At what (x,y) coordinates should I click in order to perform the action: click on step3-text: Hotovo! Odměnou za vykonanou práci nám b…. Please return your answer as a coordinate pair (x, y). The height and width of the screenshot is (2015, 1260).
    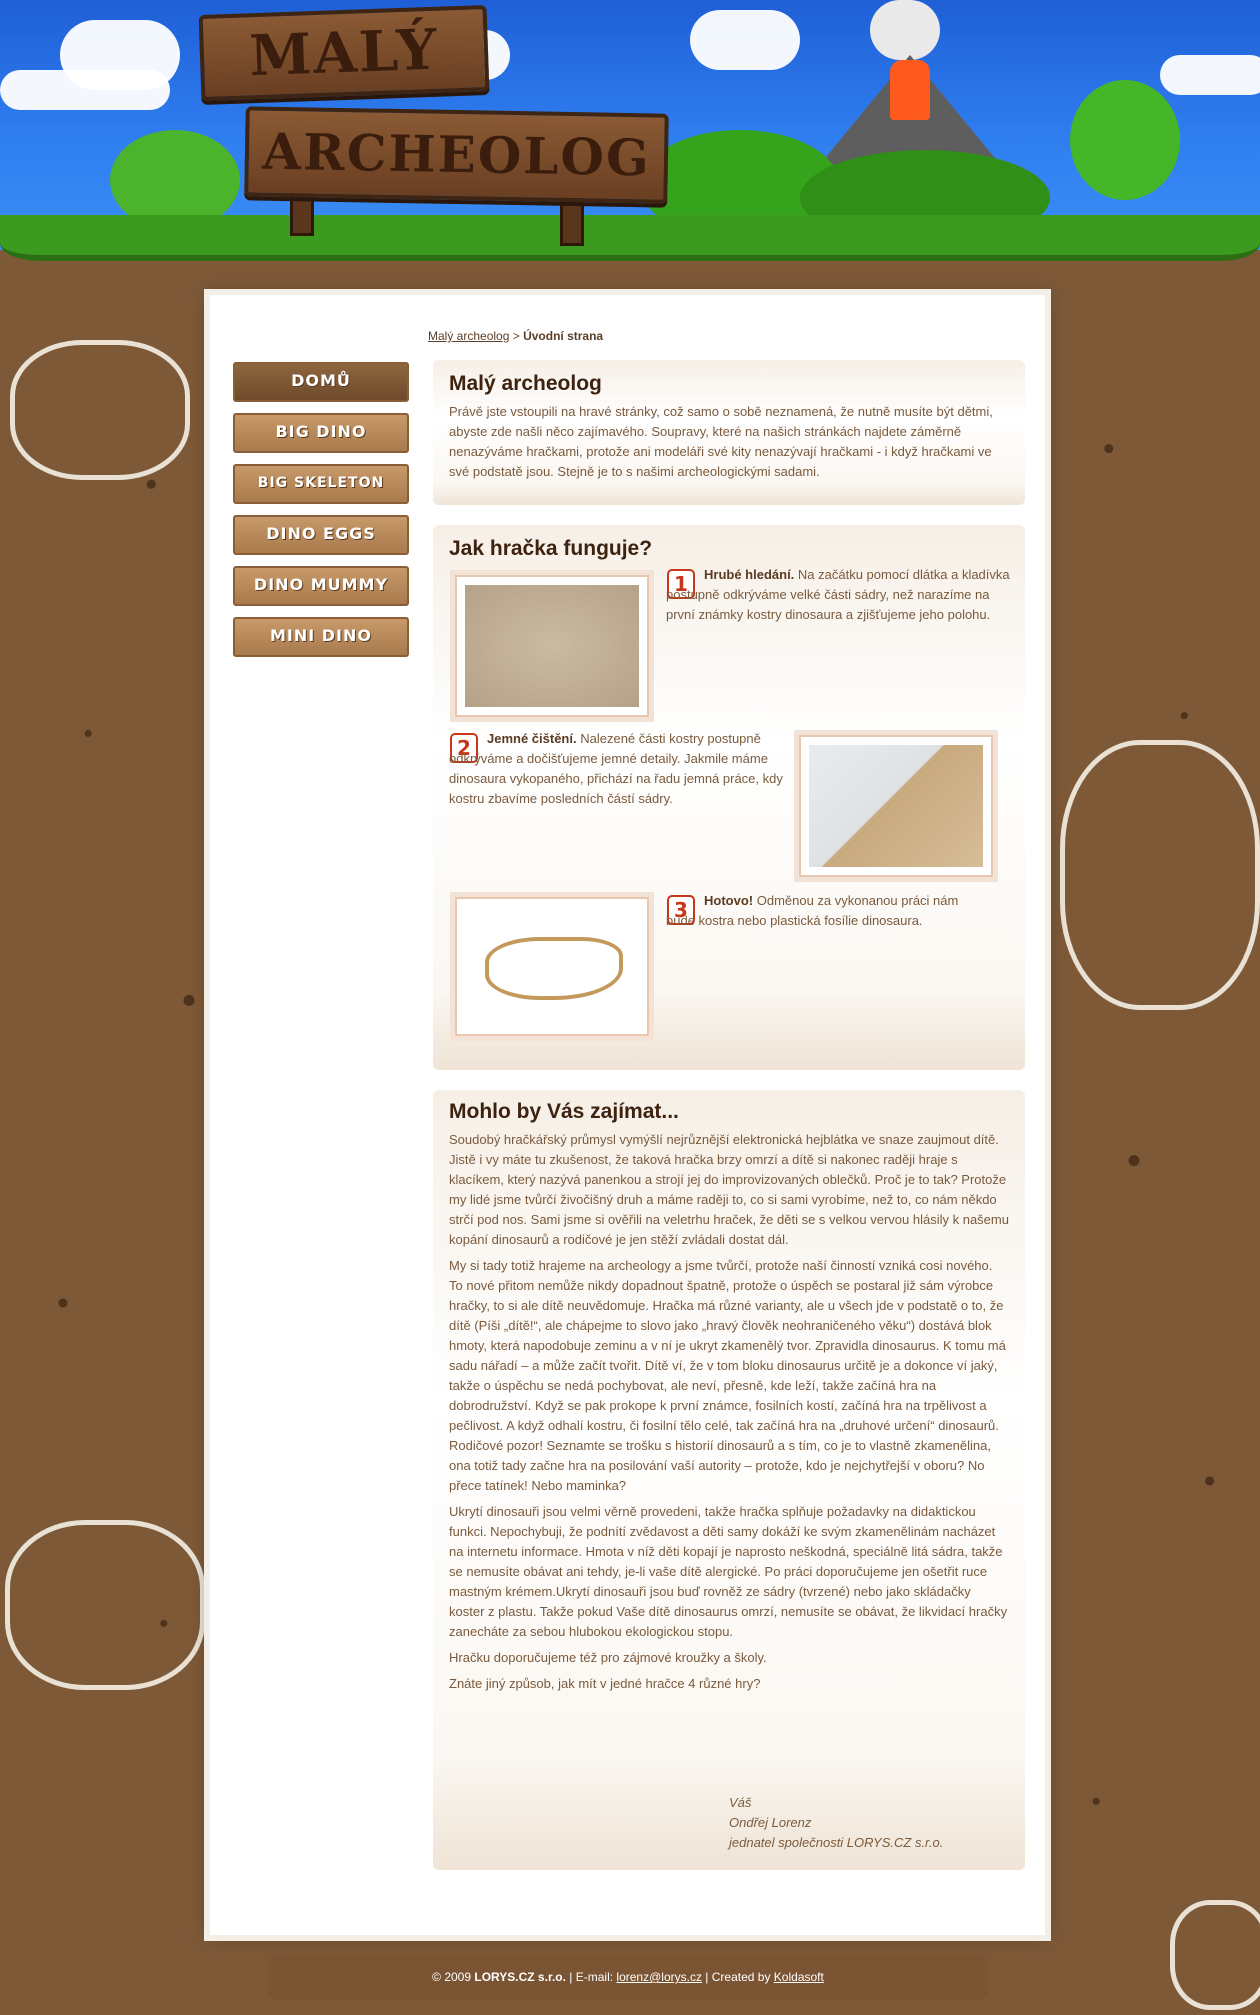
    Looking at the image, I should click on (821, 911).